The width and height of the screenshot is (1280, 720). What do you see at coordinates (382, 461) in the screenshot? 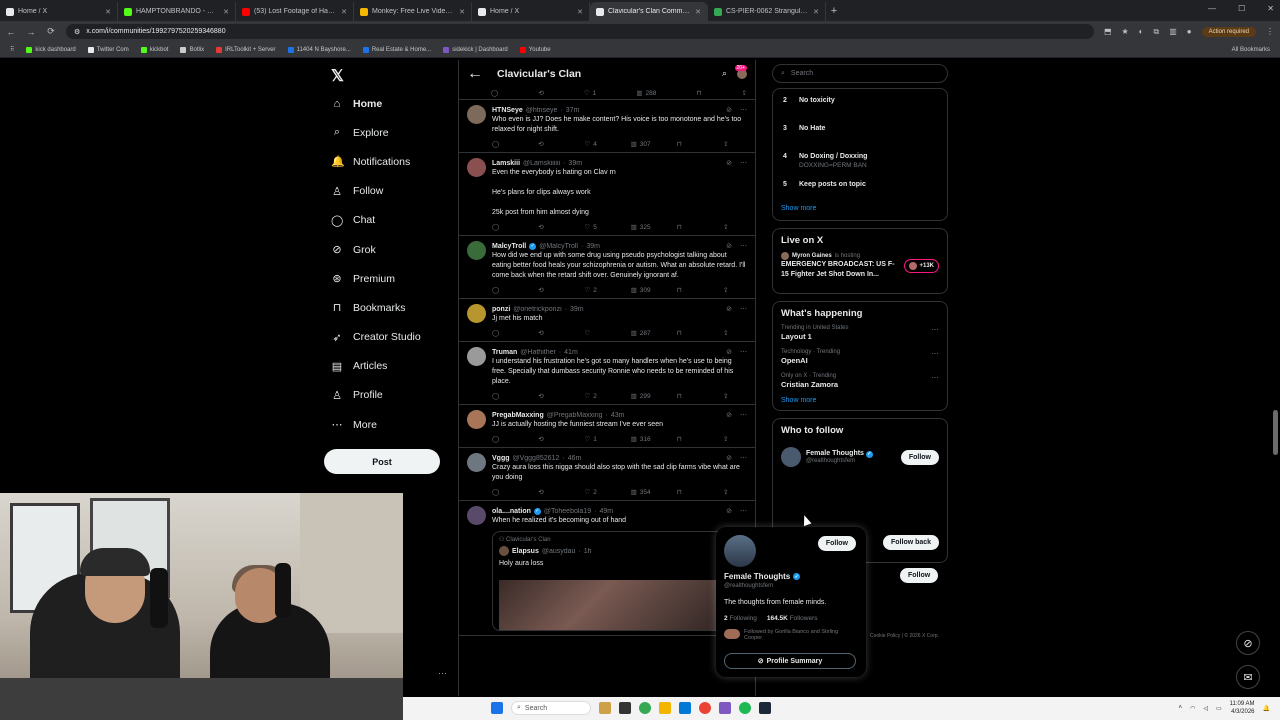
I see `post-button: Post` at bounding box center [382, 461].